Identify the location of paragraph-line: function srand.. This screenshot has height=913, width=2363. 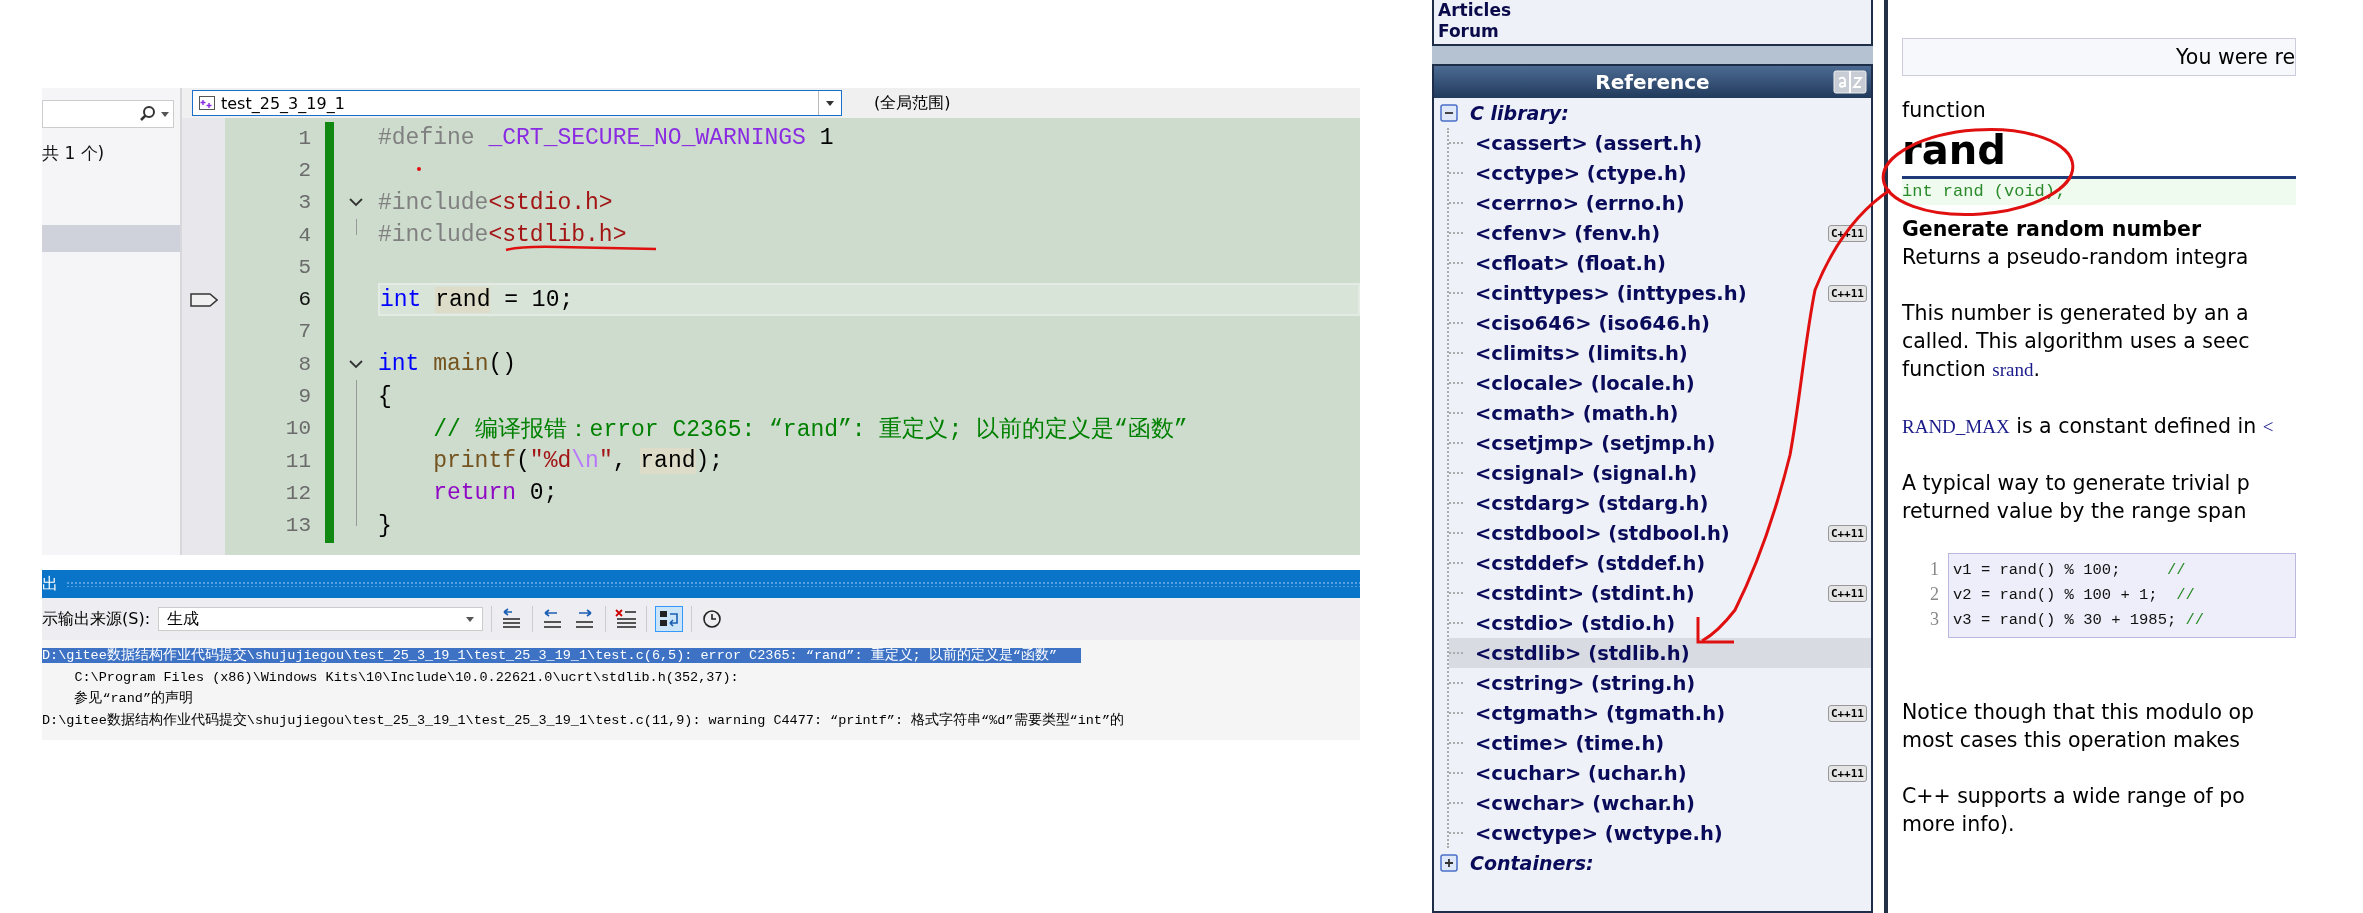
(1971, 369).